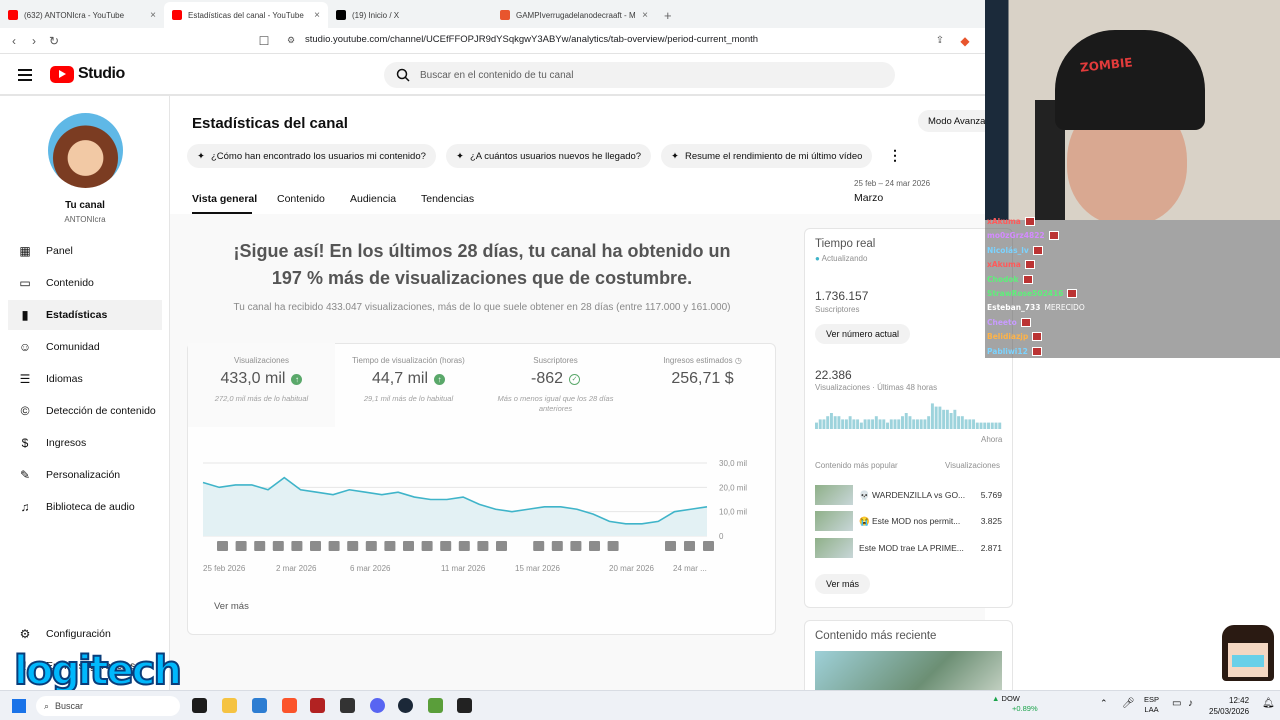 The height and width of the screenshot is (720, 1280). What do you see at coordinates (447, 199) in the screenshot?
I see `tab-trends: Tendencias` at bounding box center [447, 199].